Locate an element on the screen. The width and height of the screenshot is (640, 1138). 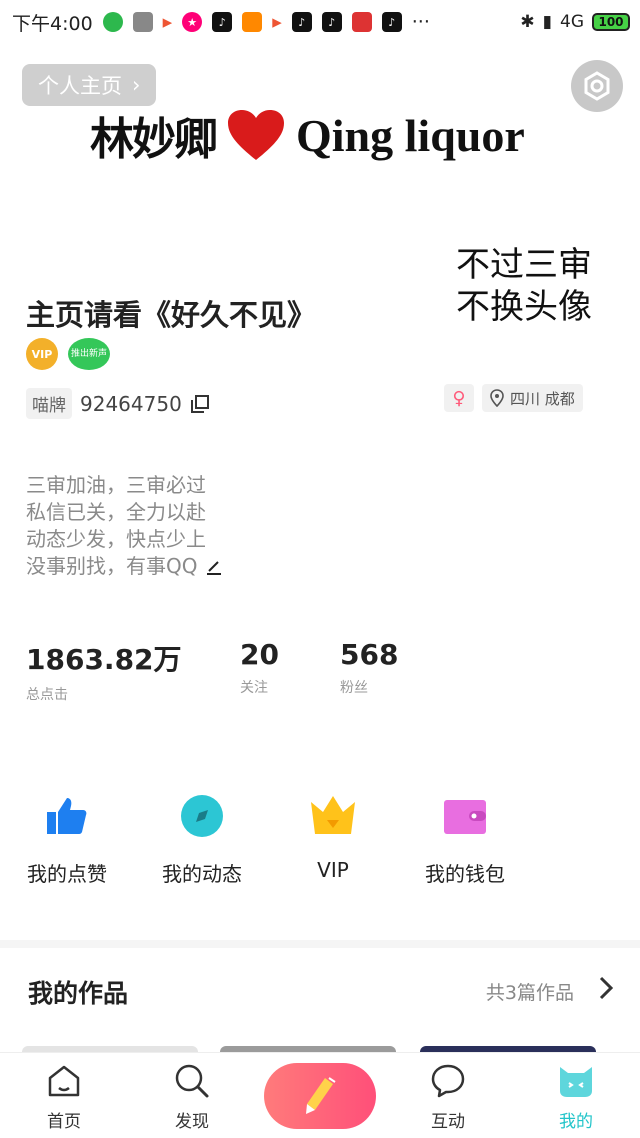
status-bar: 下午4:00 ▸ ★ ♪ ▸ ♪ ♪ ♪ ··· ✱ ▮ 4G 100 is located at coordinates (320, 22).